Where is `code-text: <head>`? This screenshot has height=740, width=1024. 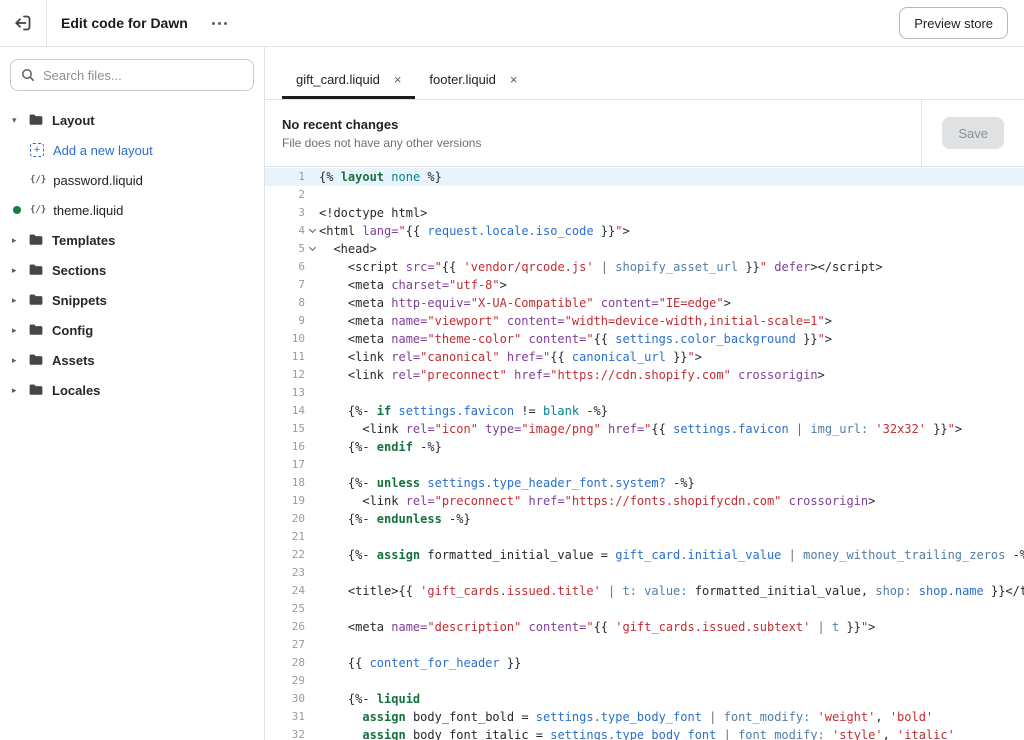
code-text: <head> is located at coordinates (671, 249).